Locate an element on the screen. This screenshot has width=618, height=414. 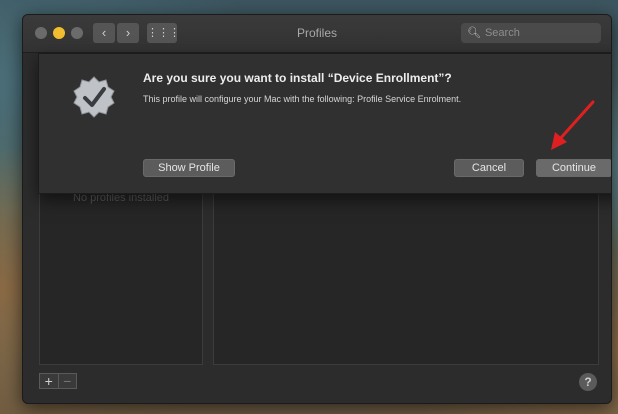
search-icon: 🔍︎ is located at coordinates (474, 33).